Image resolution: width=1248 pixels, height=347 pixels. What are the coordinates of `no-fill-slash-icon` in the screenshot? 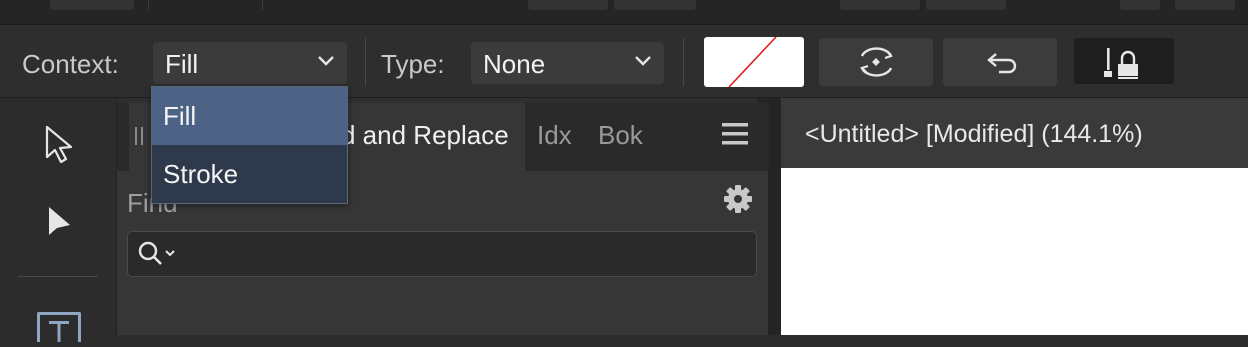 It's located at (752, 62).